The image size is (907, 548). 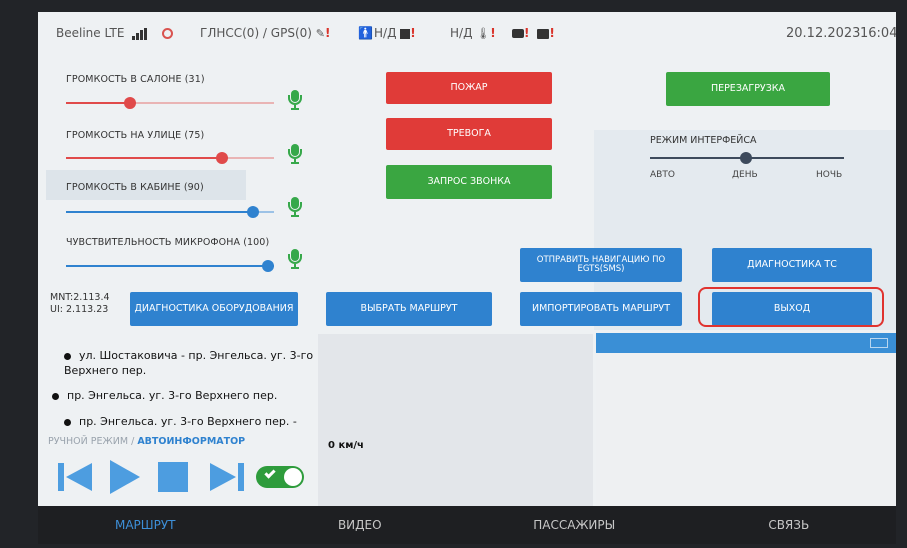 I want to click on gnss-text: ГЛНСС(0) / GPS(0), so click(x=256, y=33).